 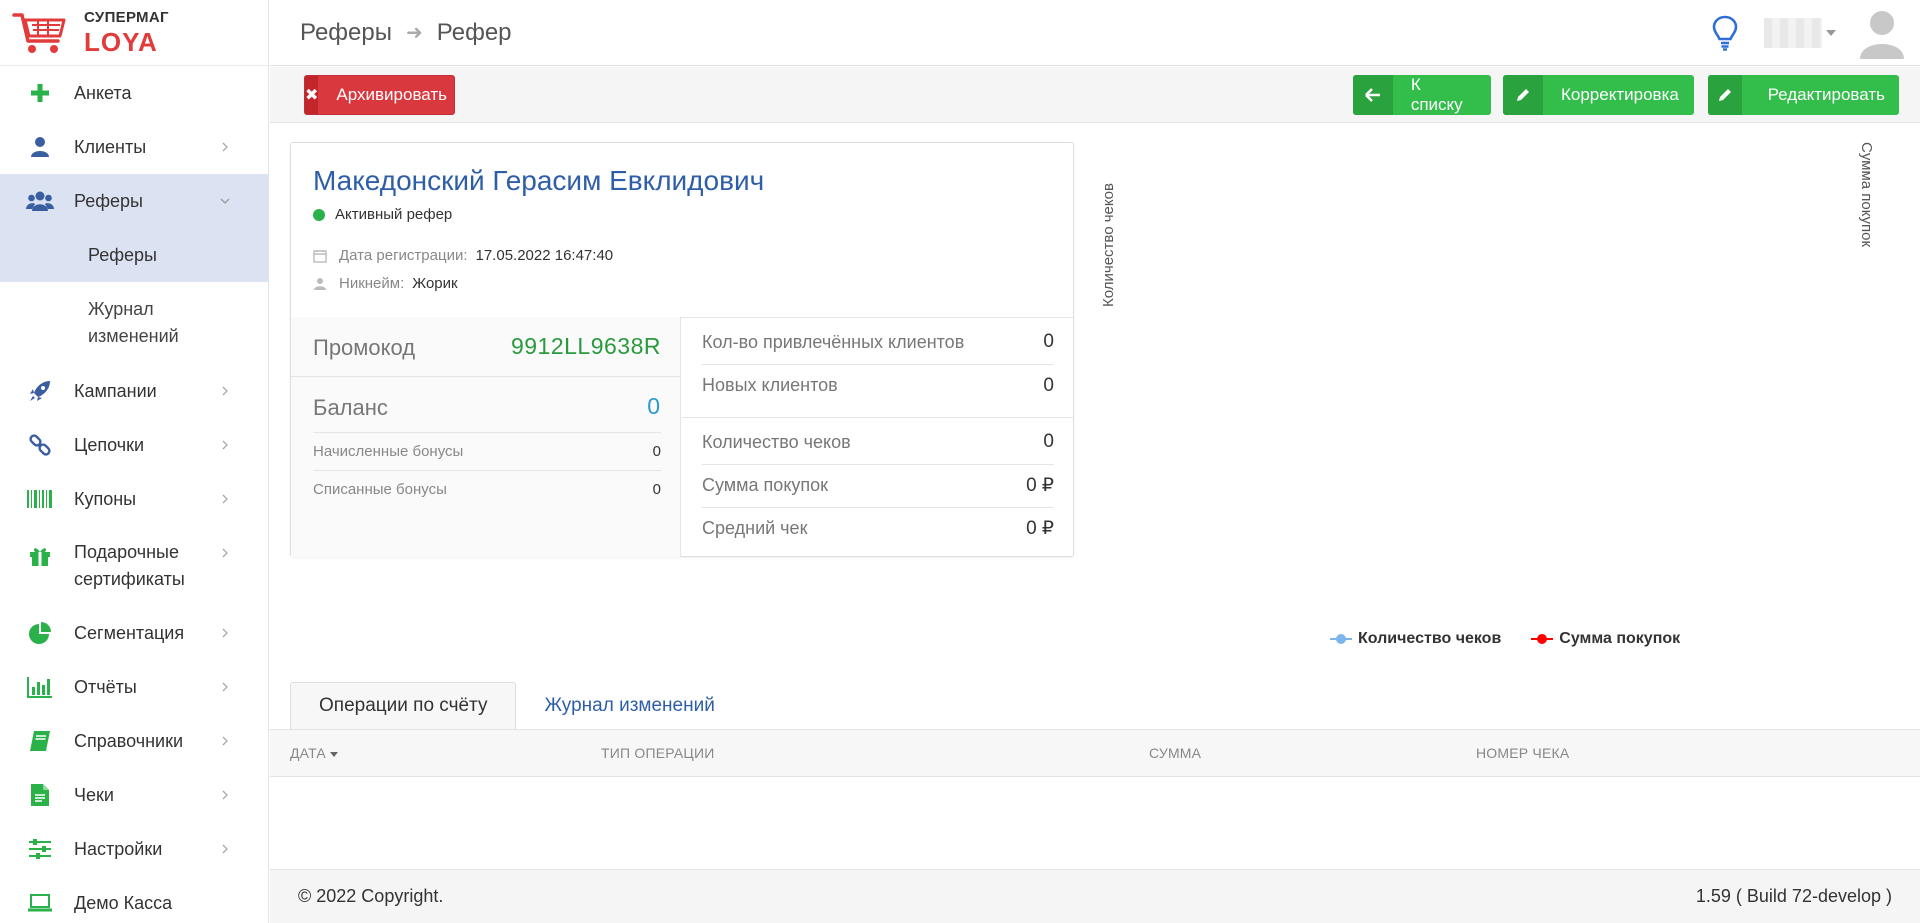 What do you see at coordinates (40, 556) in the screenshot?
I see `gift-icon` at bounding box center [40, 556].